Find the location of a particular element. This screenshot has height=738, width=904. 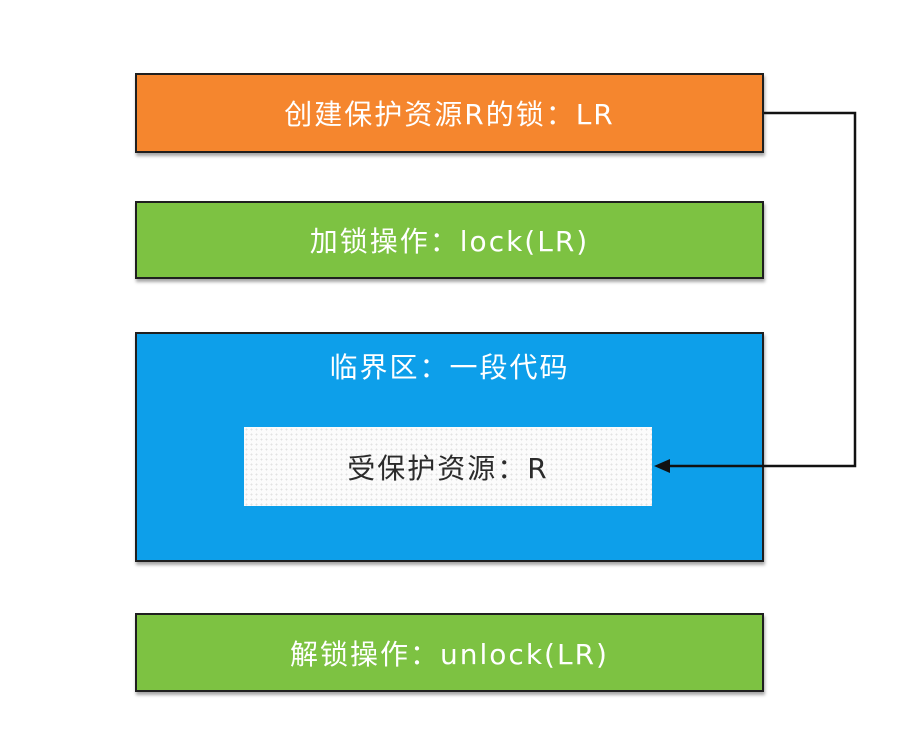

lock-operation-label: 加锁操作：lock(LR) is located at coordinates (449, 241).